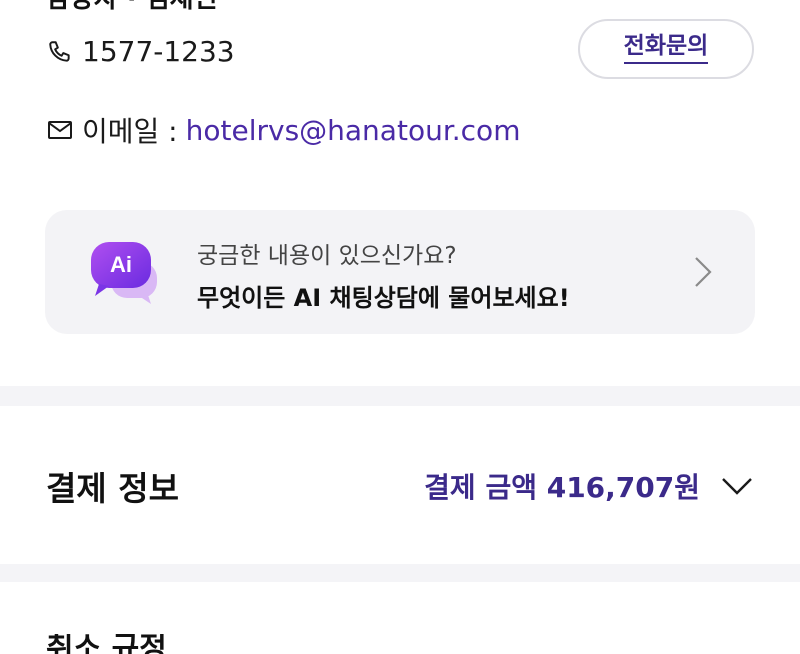 The width and height of the screenshot is (800, 654). Describe the element at coordinates (327, 256) in the screenshot. I see `ai-card-question: 궁금한 내용이 있으신가요?` at that location.